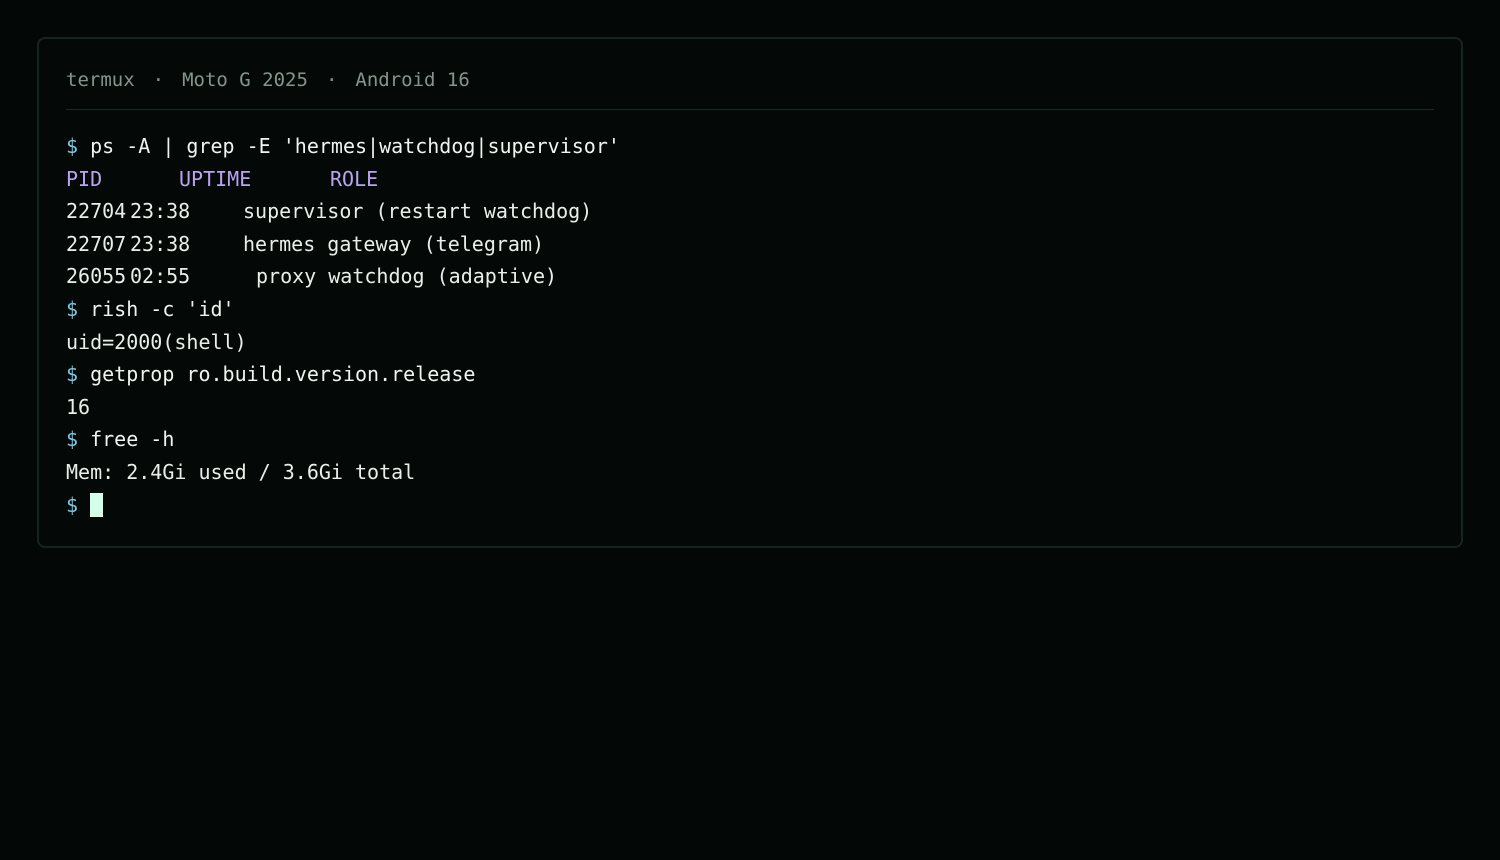 Image resolution: width=1500 pixels, height=860 pixels. Describe the element at coordinates (100, 80) in the screenshot. I see `app-name: termux` at that location.